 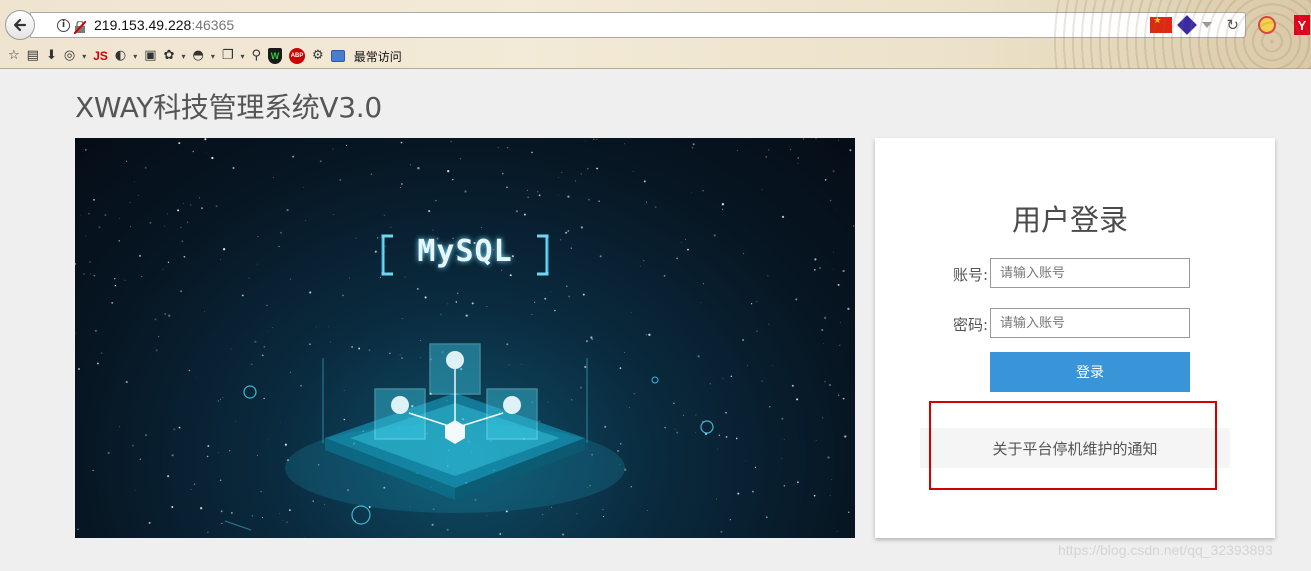 What do you see at coordinates (378, 56) in the screenshot?
I see `most-visited-bookmark: 最常访问` at bounding box center [378, 56].